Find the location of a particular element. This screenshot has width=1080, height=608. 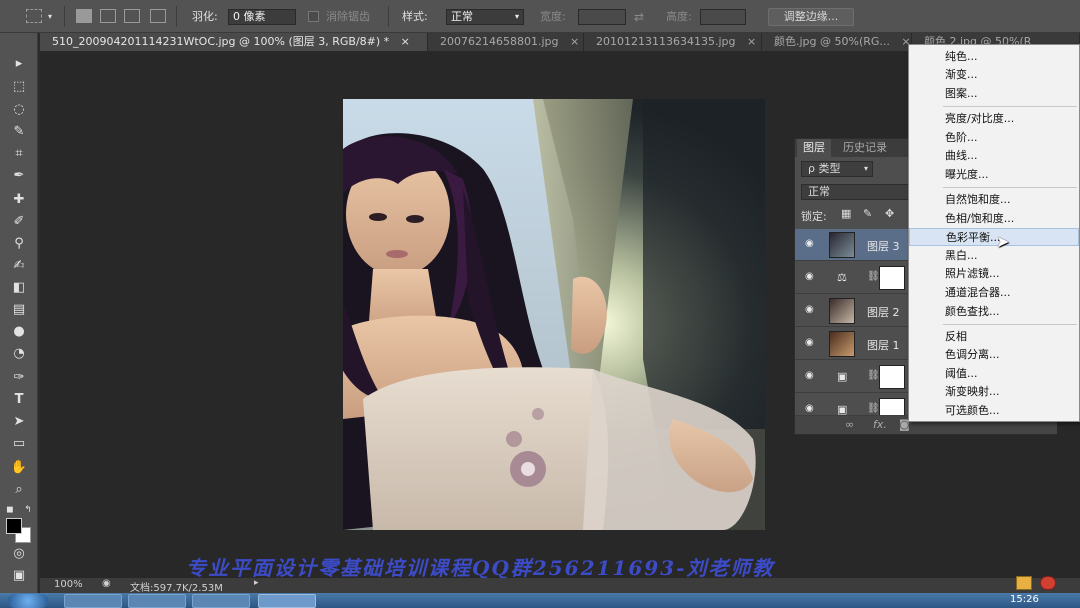

marquee-preset-icon is located at coordinates (34, 16).